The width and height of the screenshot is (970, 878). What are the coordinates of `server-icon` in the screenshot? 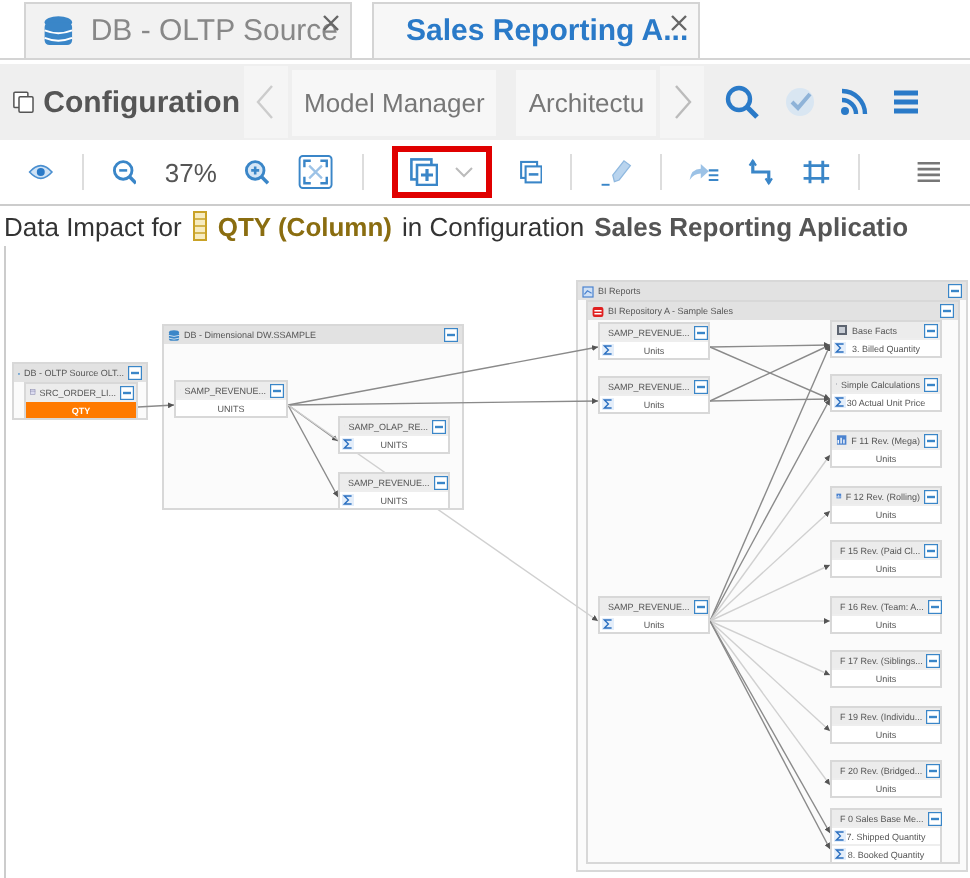 It's located at (598, 311).